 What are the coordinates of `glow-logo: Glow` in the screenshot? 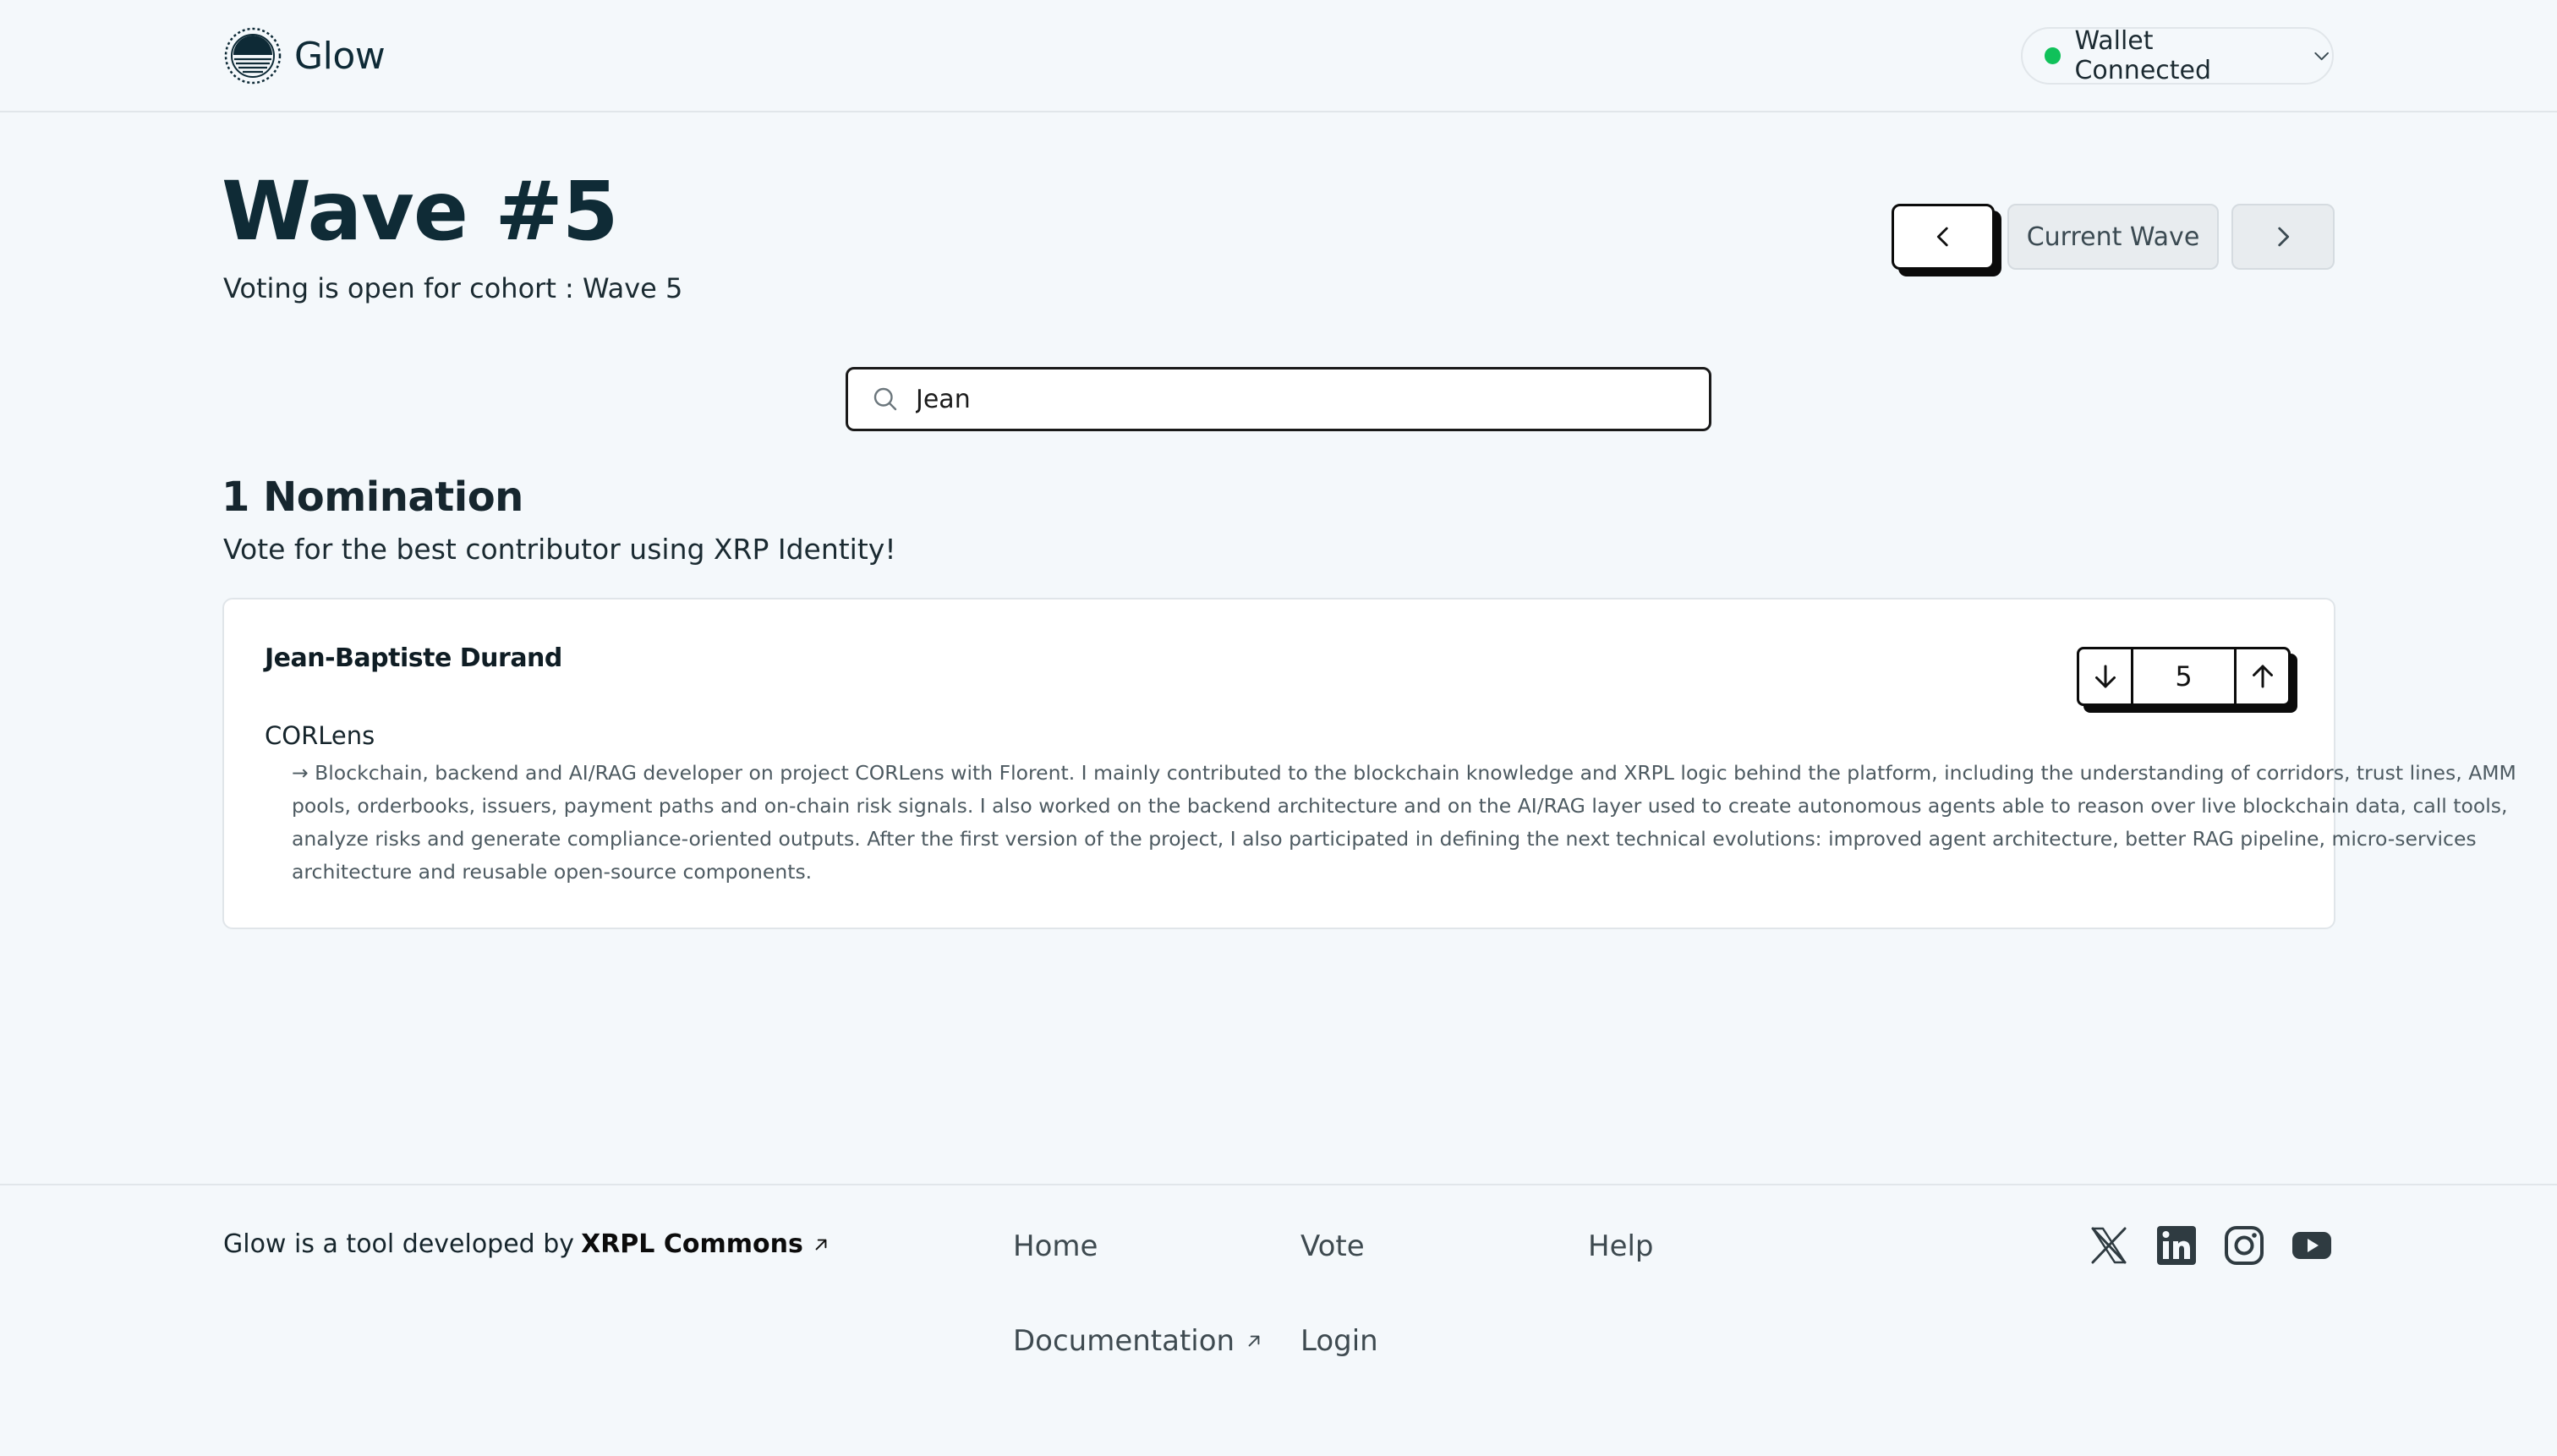 It's located at (304, 56).